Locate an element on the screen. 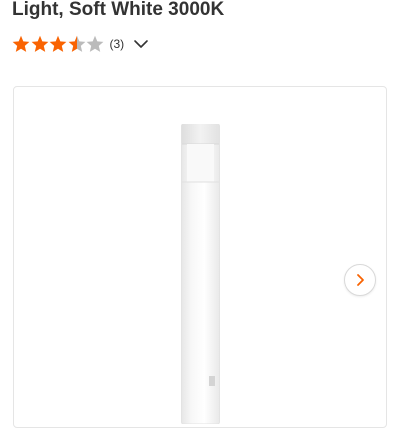 The height and width of the screenshot is (428, 400). star-rating is located at coordinates (58, 44).